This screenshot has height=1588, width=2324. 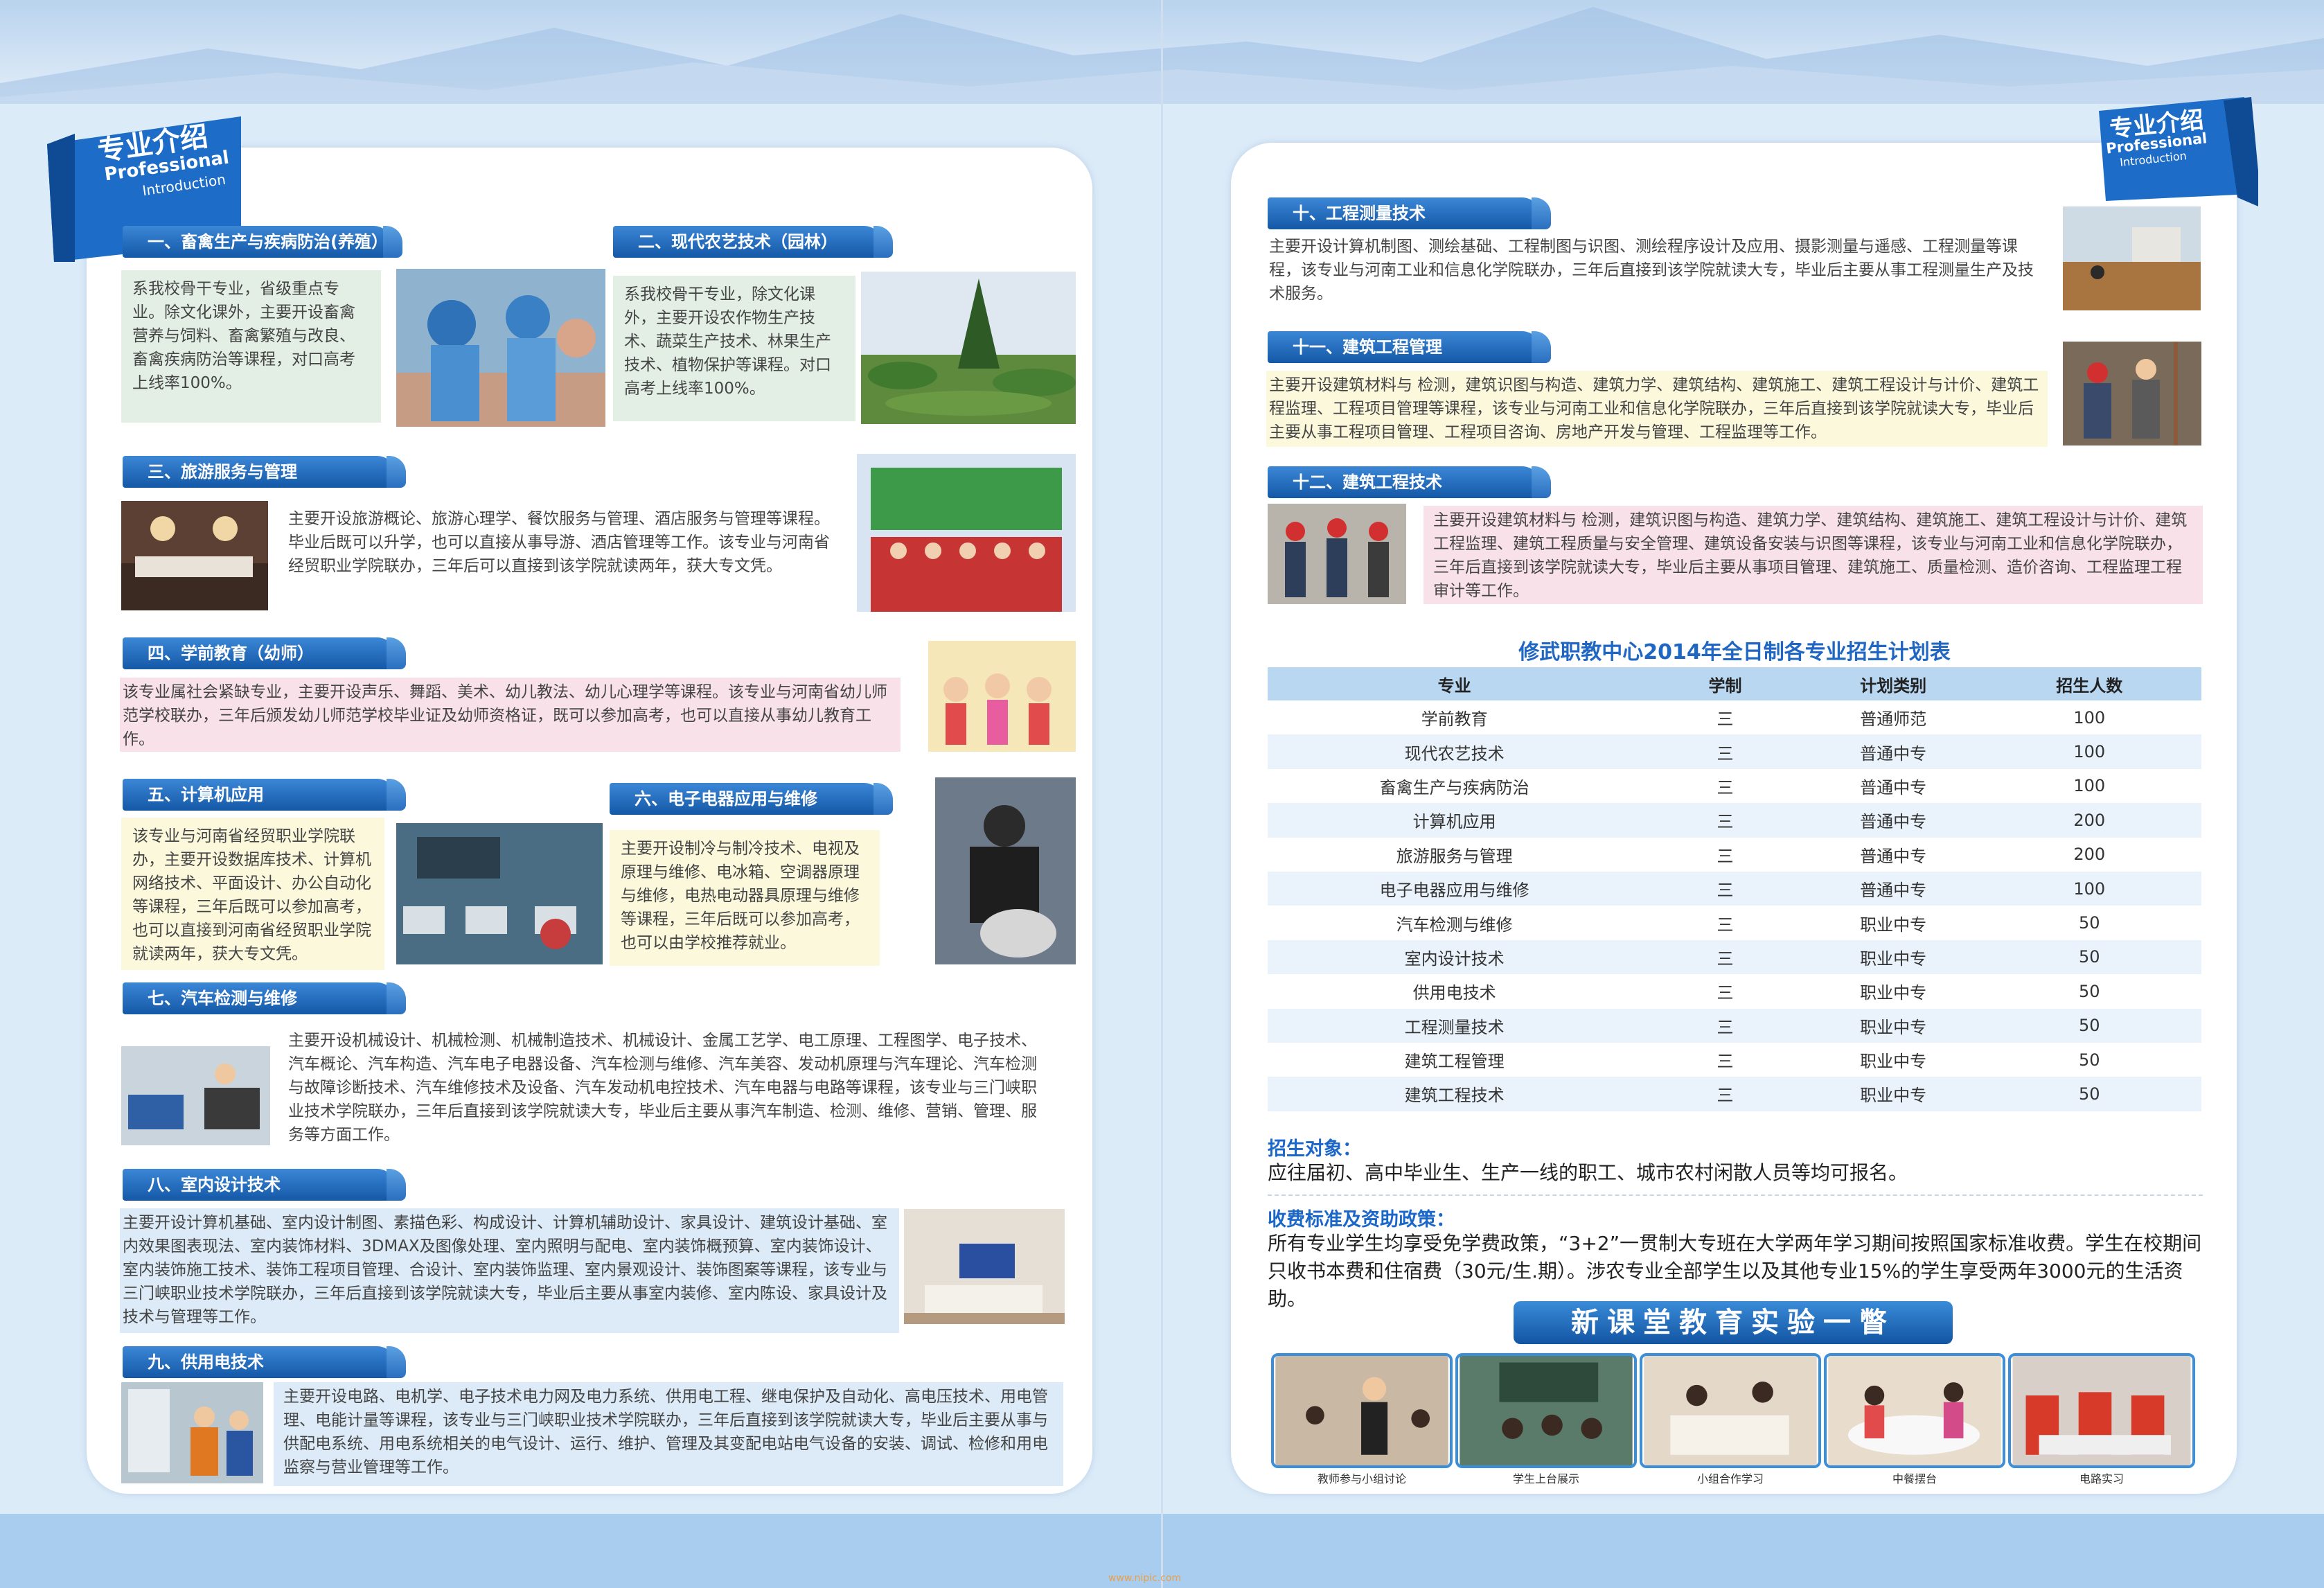 I want to click on section-header-construction-mgmt: 十一、建筑工程管理, so click(x=1409, y=347).